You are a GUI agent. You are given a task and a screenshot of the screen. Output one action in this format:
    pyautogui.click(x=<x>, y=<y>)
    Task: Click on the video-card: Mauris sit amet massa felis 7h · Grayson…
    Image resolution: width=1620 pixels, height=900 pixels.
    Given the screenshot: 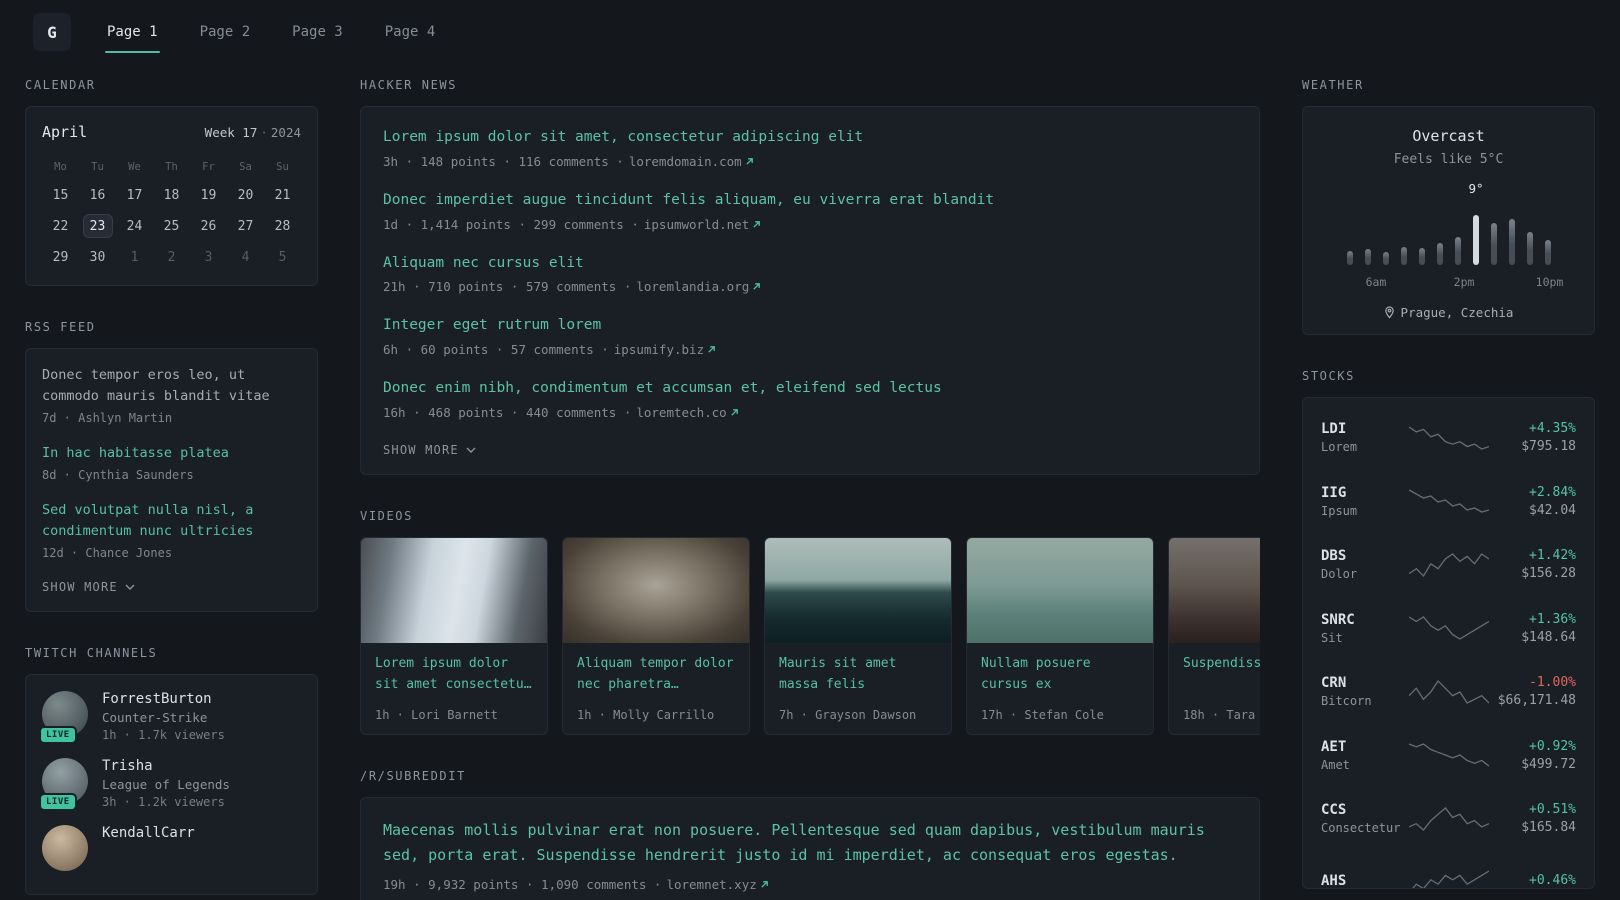 What is the action you would take?
    pyautogui.click(x=858, y=635)
    